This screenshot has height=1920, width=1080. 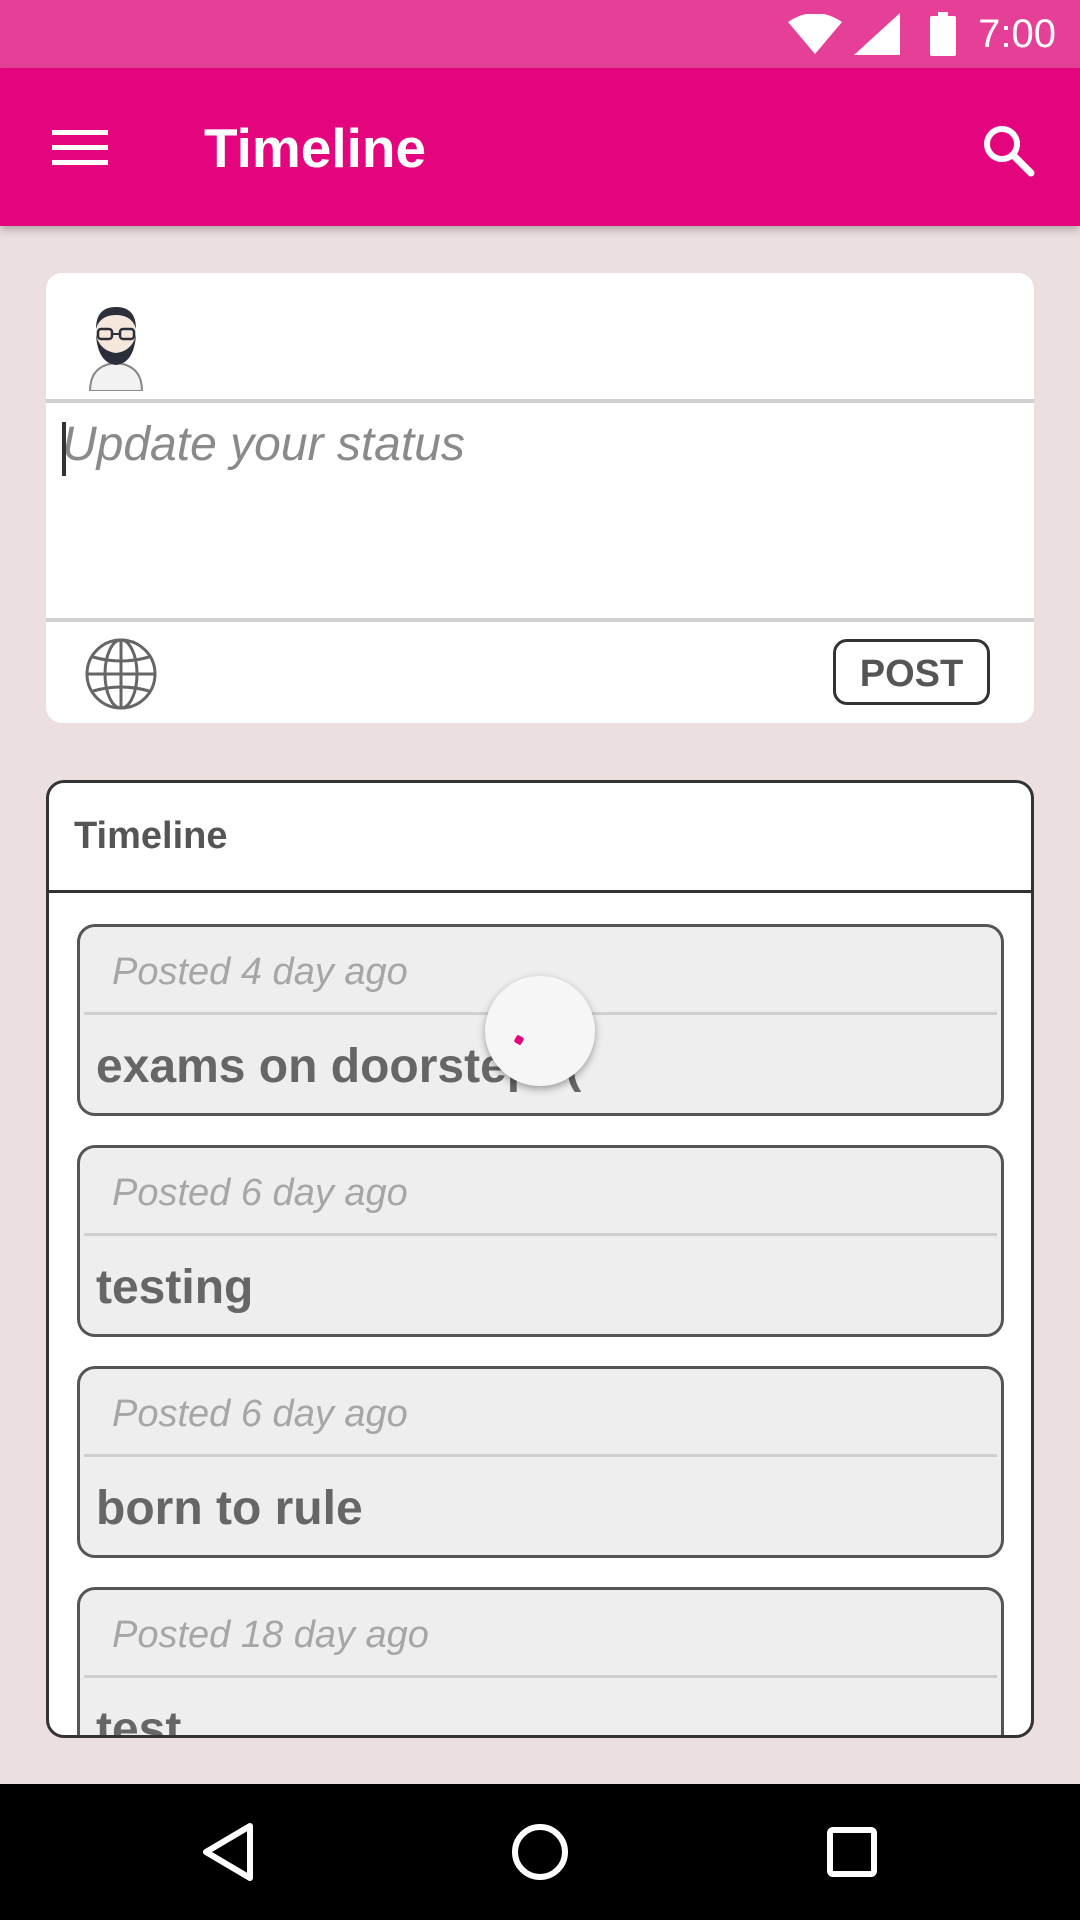 What do you see at coordinates (540, 1662) in the screenshot?
I see `timeline-post: Posted 18 day ago test` at bounding box center [540, 1662].